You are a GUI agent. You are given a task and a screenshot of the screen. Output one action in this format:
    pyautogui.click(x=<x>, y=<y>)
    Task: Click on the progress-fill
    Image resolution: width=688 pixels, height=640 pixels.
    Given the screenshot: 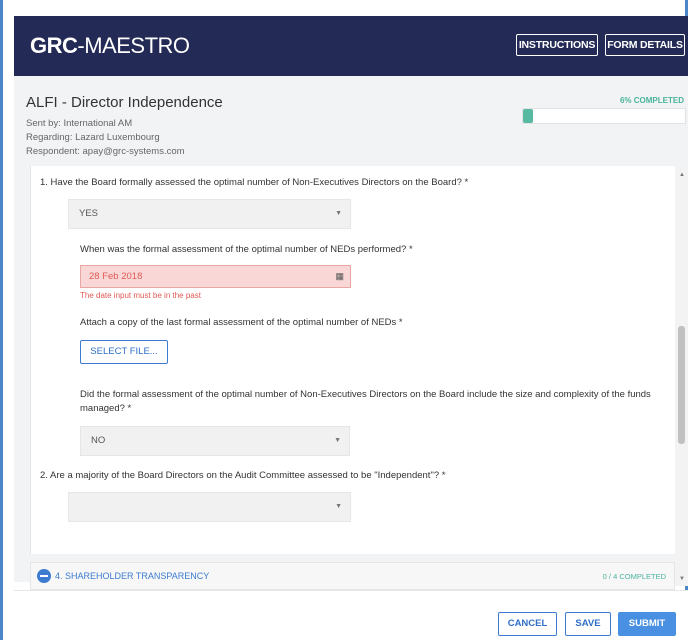 What is the action you would take?
    pyautogui.click(x=528, y=116)
    